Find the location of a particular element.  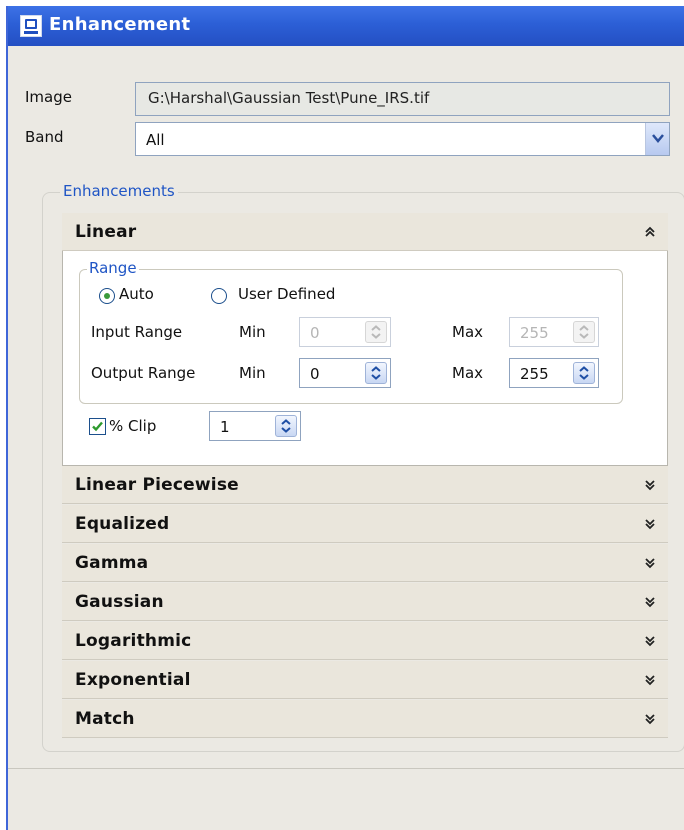

checkmark-icon is located at coordinates (97, 426).